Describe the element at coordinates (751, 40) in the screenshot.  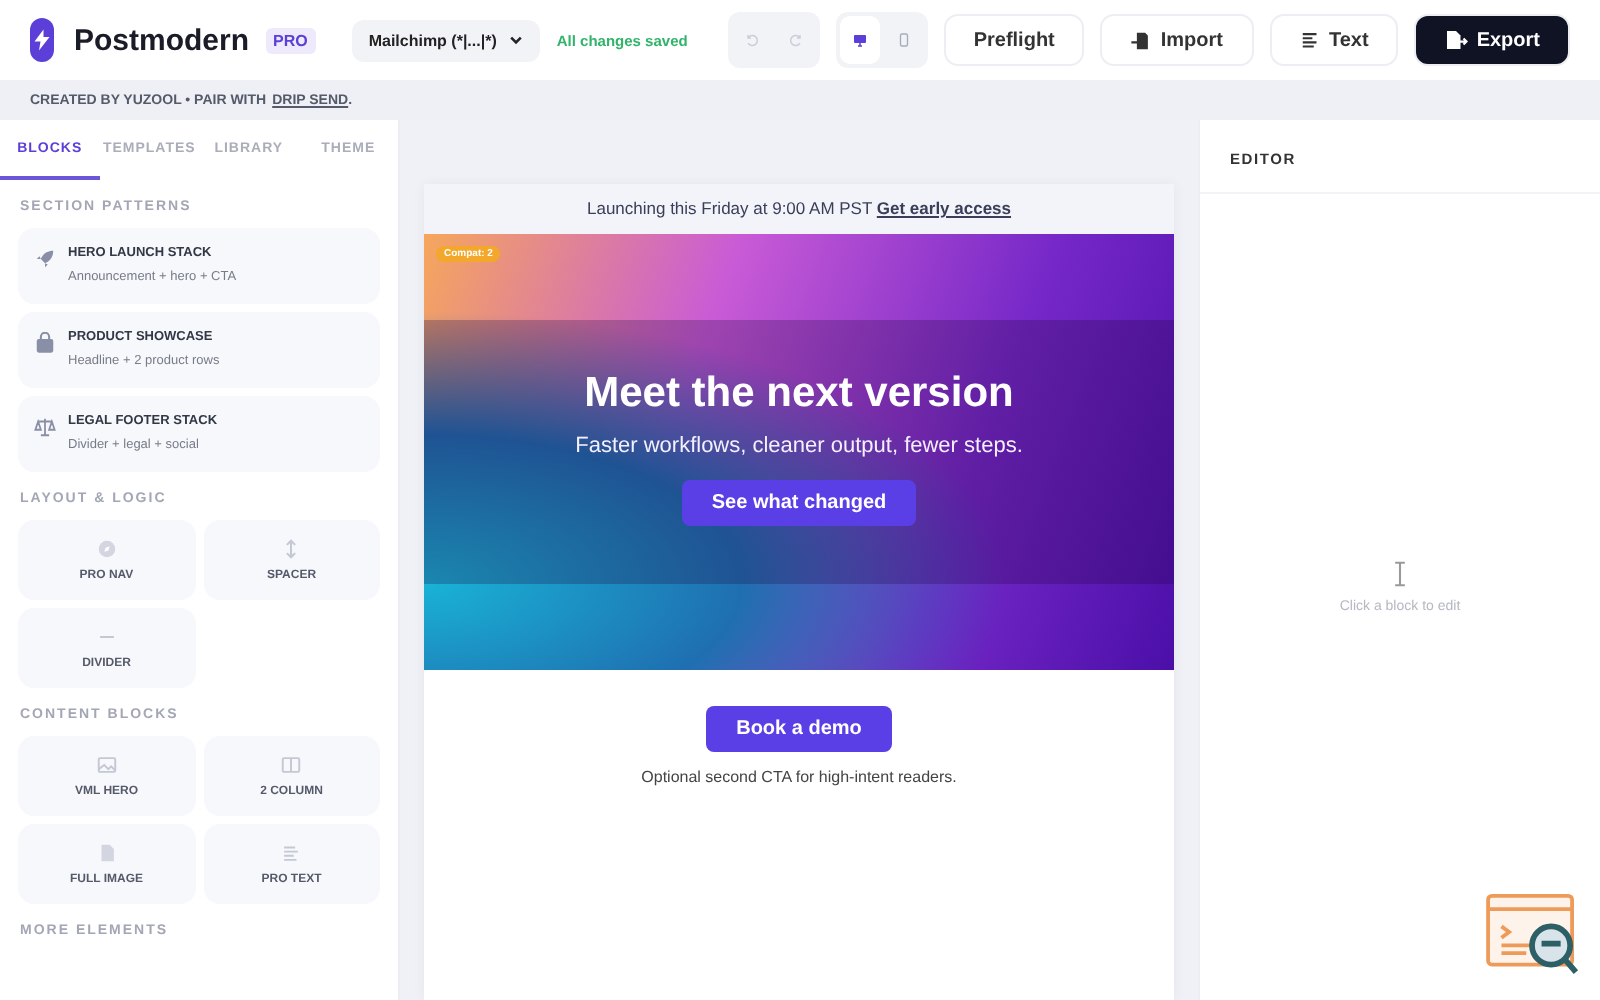
I see `undo-icon` at that location.